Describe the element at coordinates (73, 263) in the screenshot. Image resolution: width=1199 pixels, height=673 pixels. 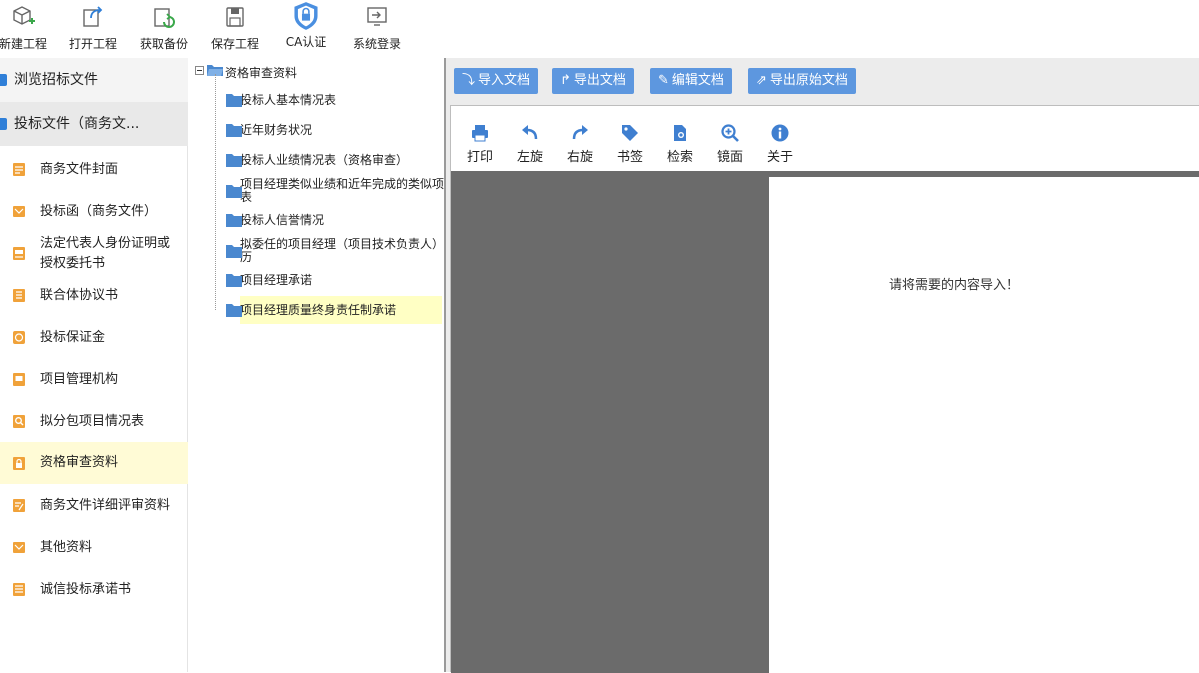
I see `sidebar-item-label-line2: 授权委托书` at that location.